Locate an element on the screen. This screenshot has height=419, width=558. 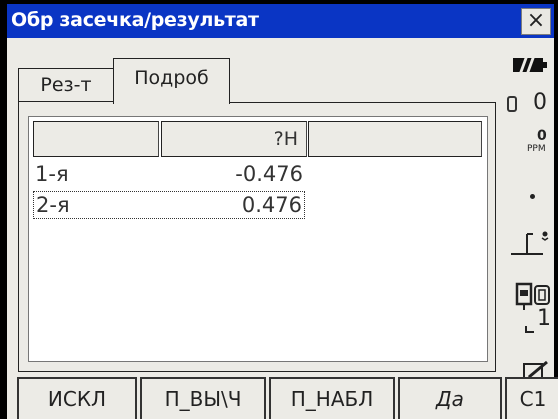
row-name: 2-я is located at coordinates (53, 205).